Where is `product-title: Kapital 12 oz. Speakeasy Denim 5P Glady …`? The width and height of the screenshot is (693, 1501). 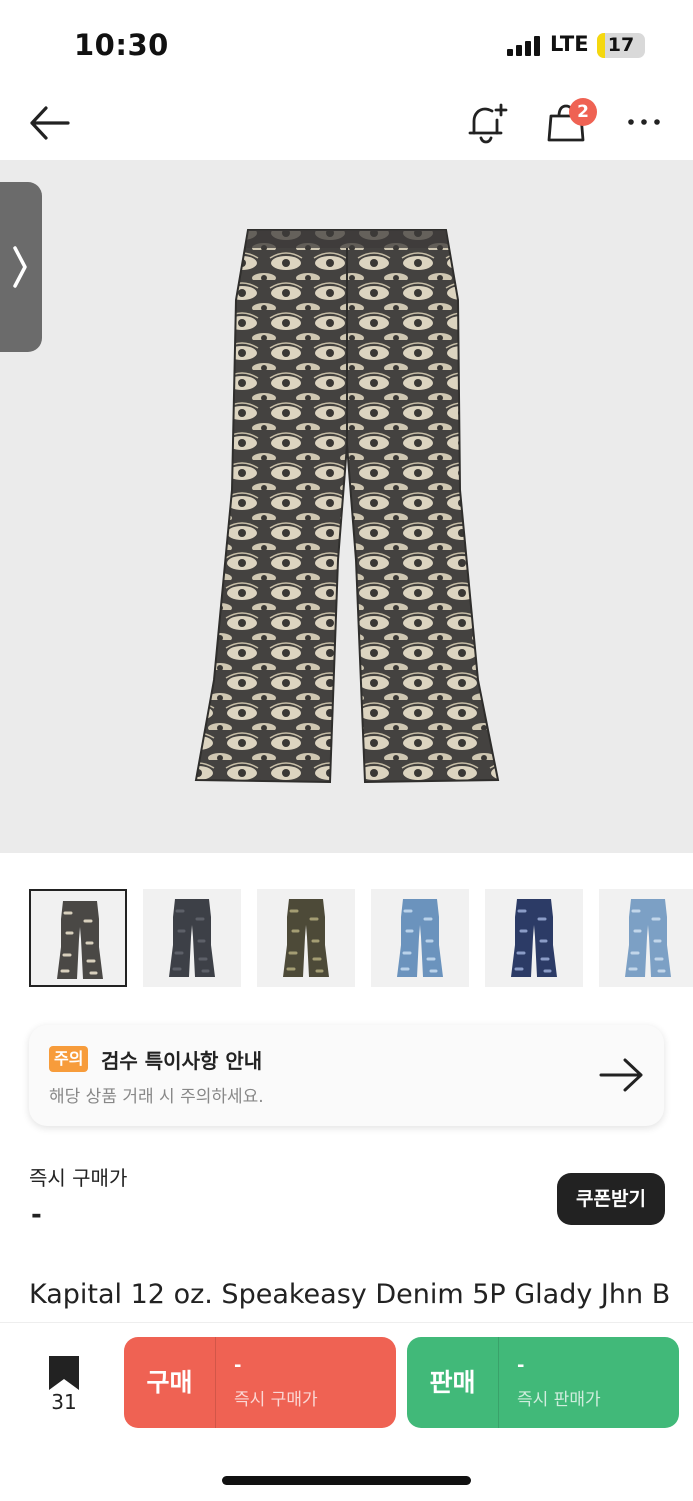 product-title: Kapital 12 oz. Speakeasy Denim 5P Glady … is located at coordinates (349, 1294).